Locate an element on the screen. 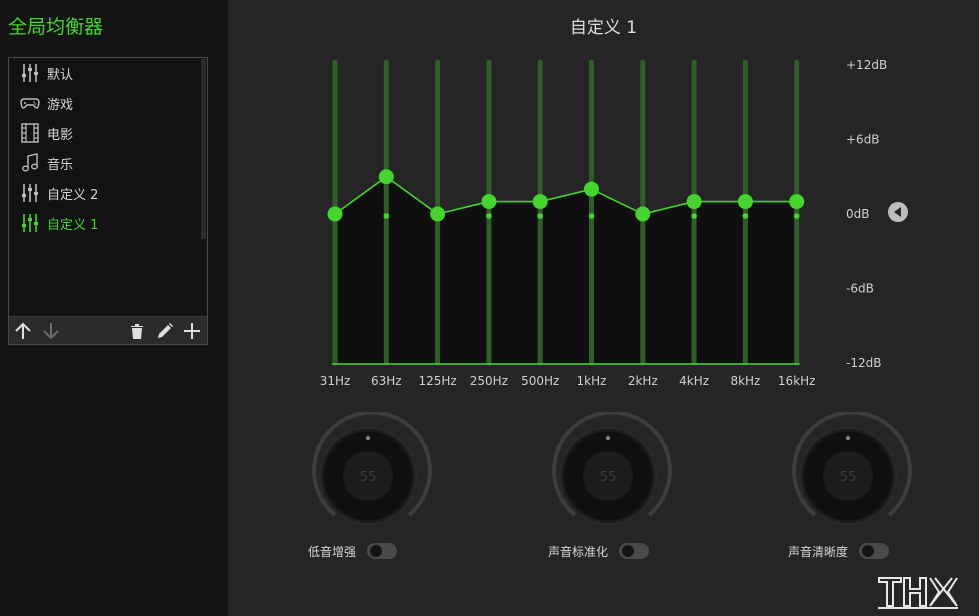 This screenshot has height=616, width=979. eq-fill-area is located at coordinates (566, 269).